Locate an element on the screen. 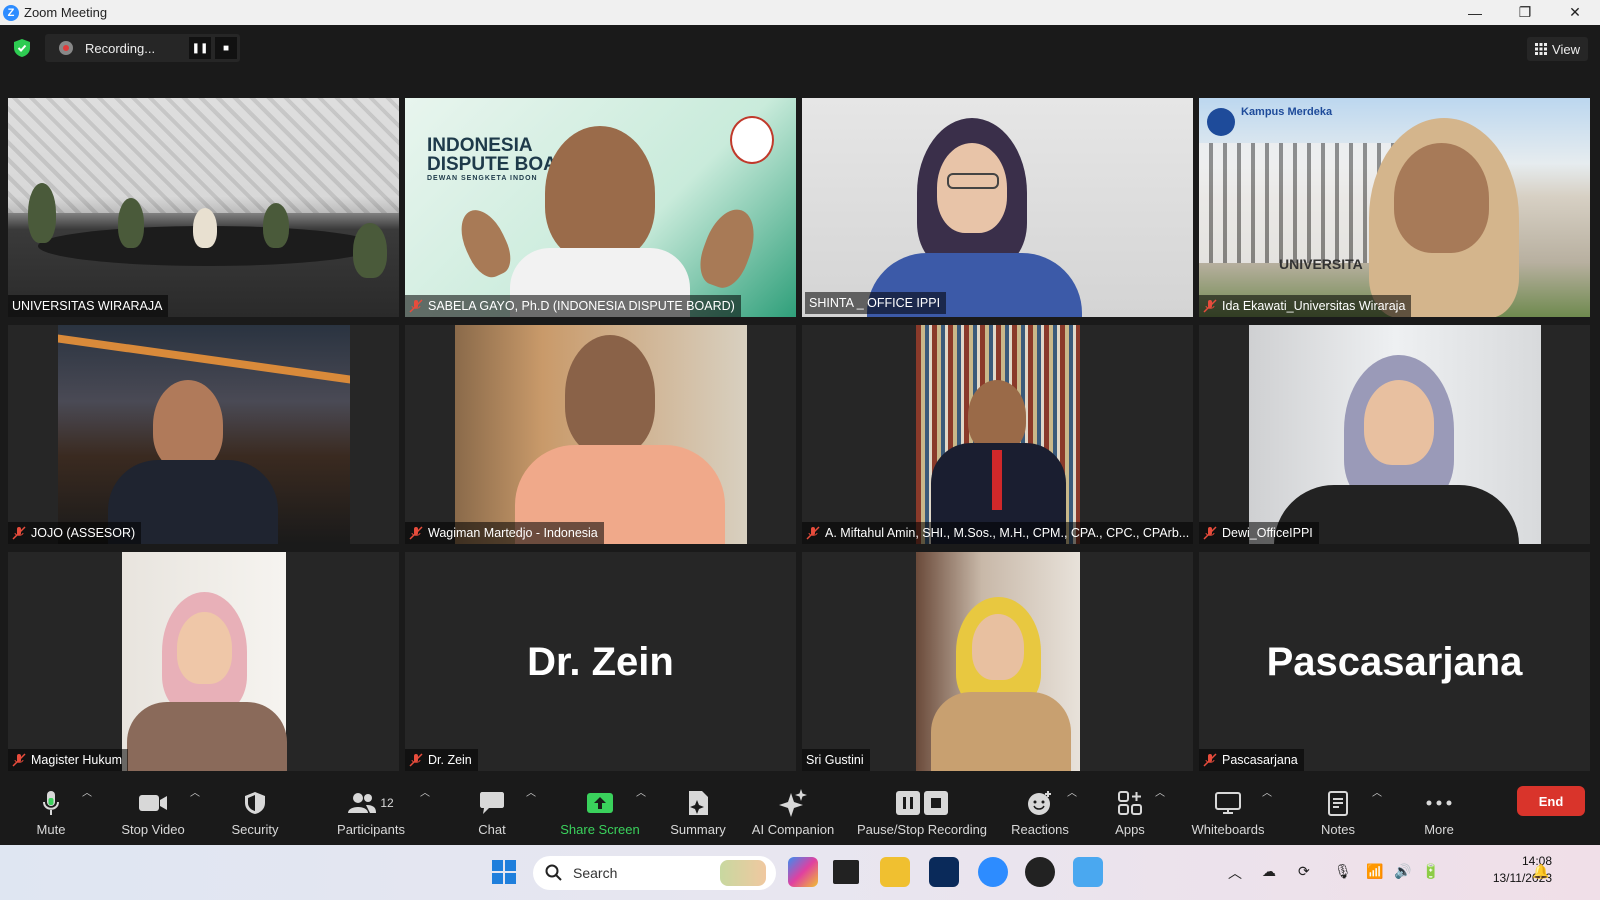 Image resolution: width=1600 pixels, height=900 pixels. ai-companion-button: AI Companion is located at coordinates (793, 808).